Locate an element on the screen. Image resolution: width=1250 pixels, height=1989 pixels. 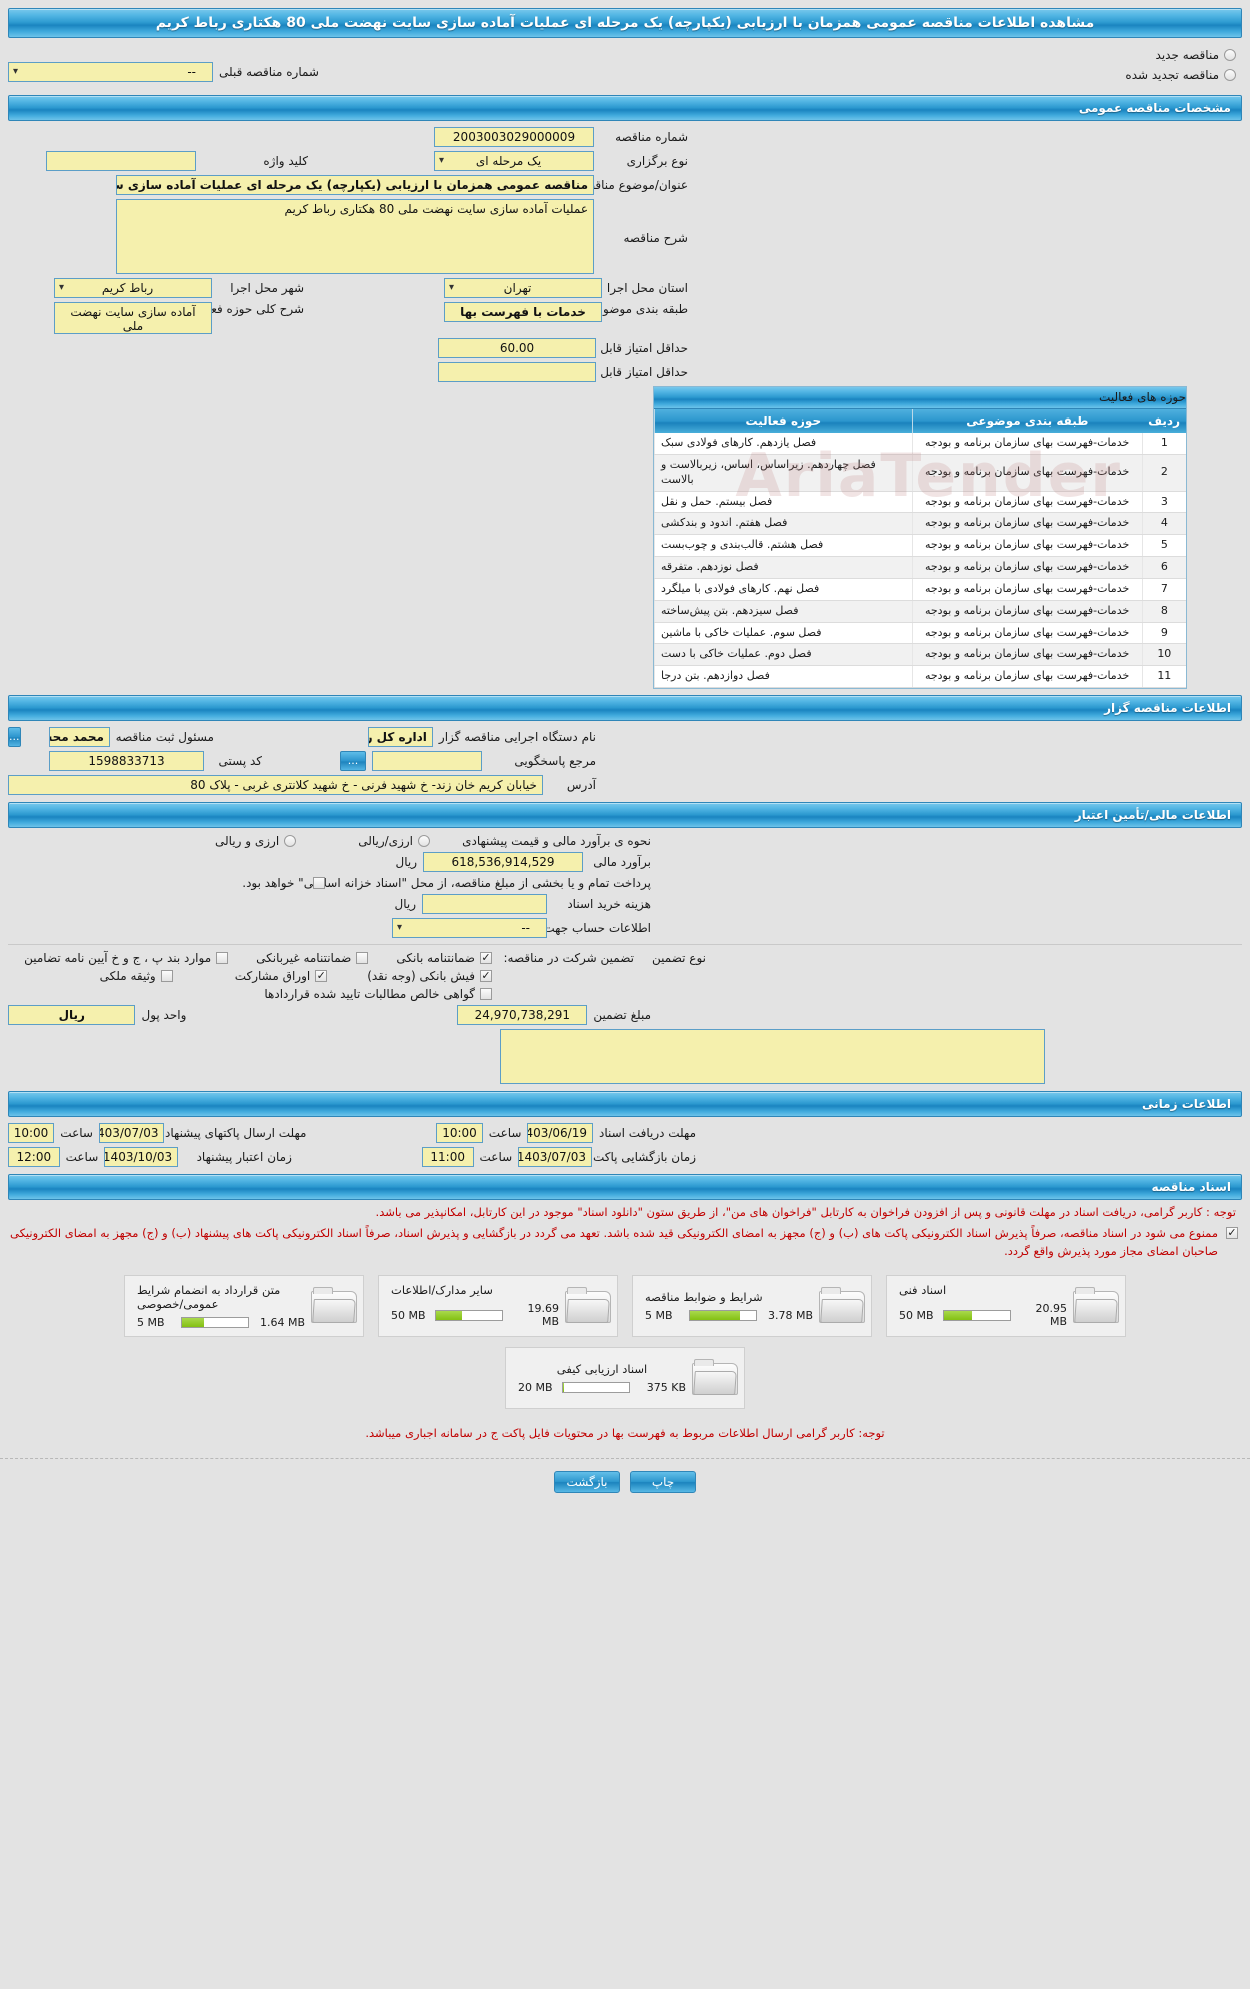
deposit-account-select: -- is located at coordinates (469, 928).